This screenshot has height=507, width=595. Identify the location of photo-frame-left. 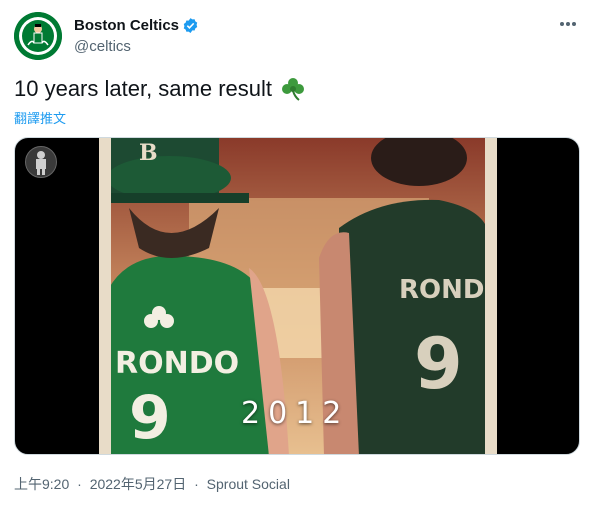
(105, 296).